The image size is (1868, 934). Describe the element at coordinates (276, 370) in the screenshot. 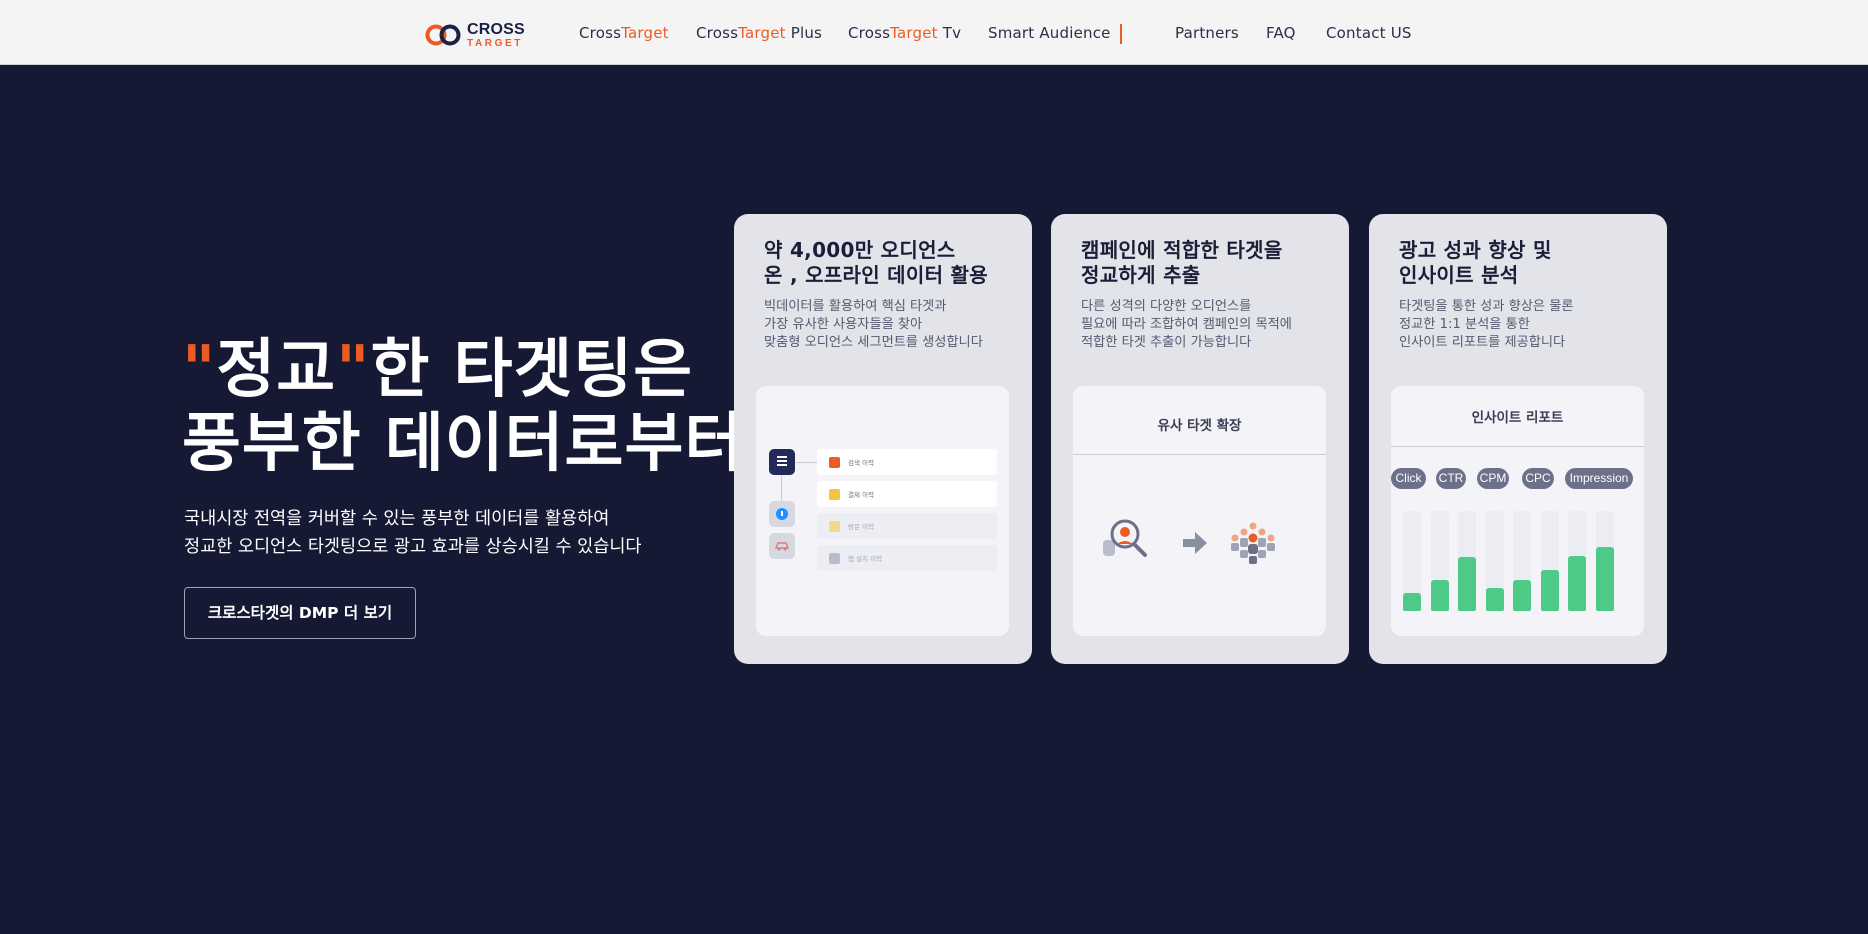

I see `hero-highlight: 정교` at that location.